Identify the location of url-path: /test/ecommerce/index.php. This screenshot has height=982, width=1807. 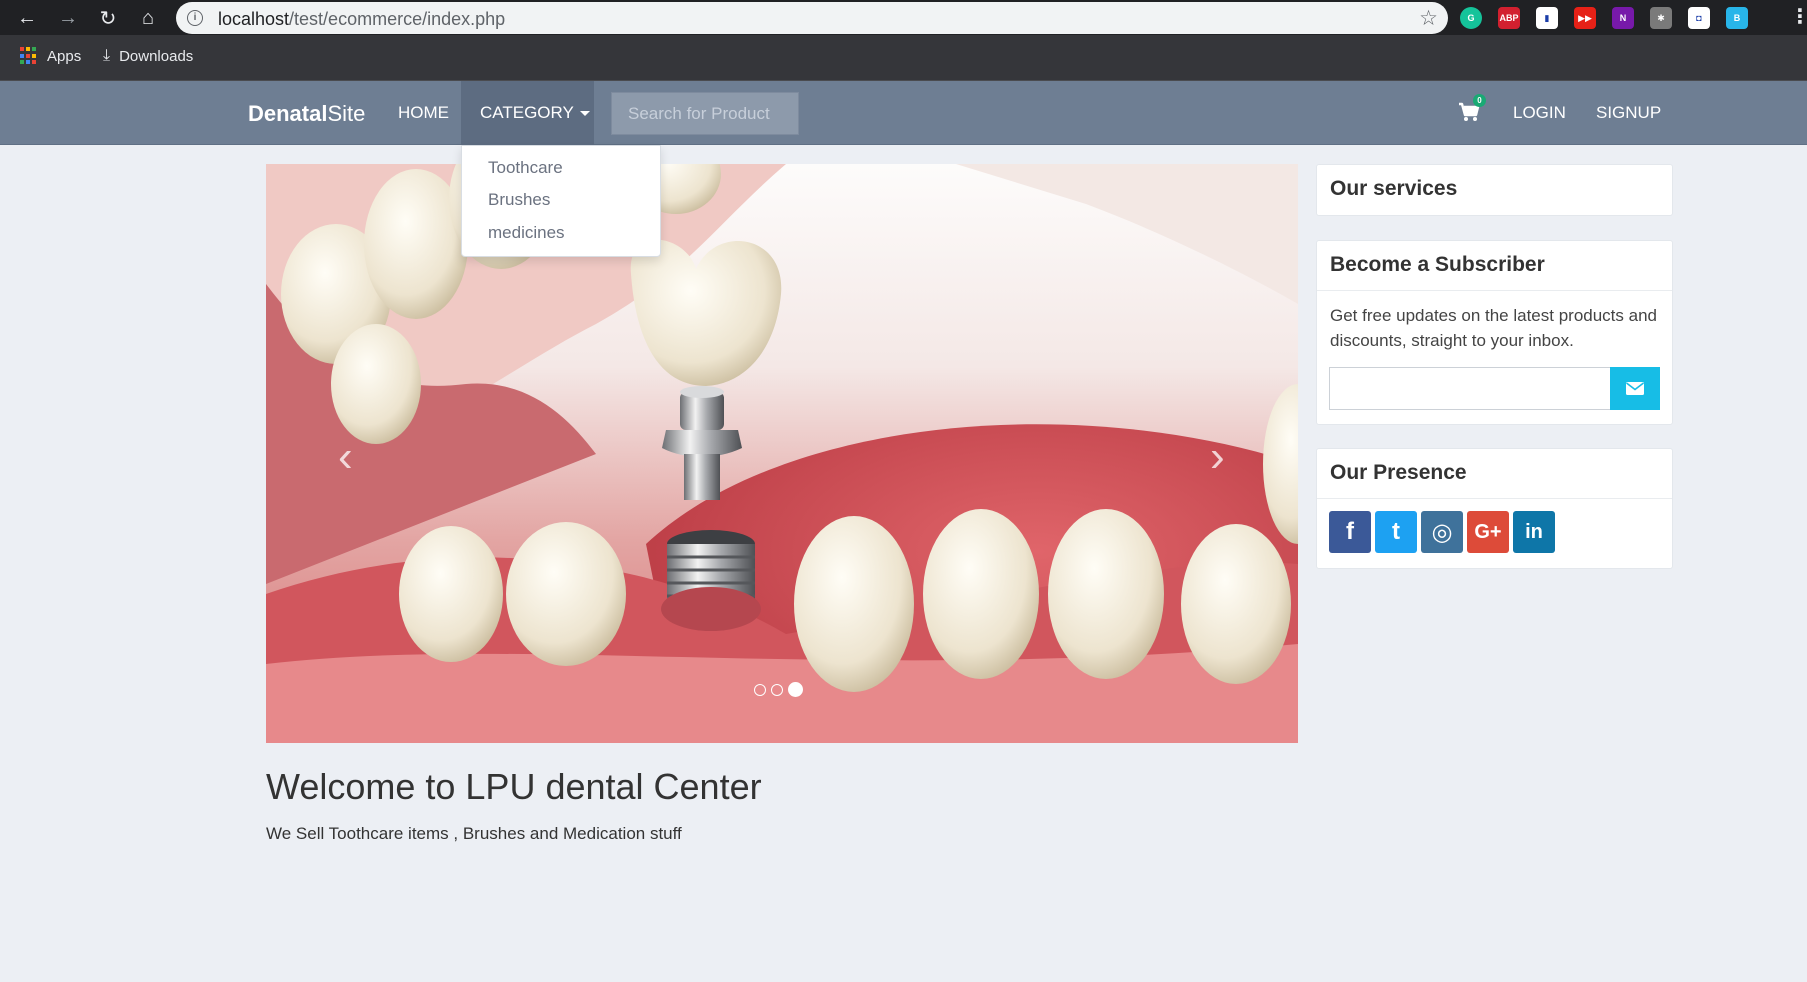
(397, 19).